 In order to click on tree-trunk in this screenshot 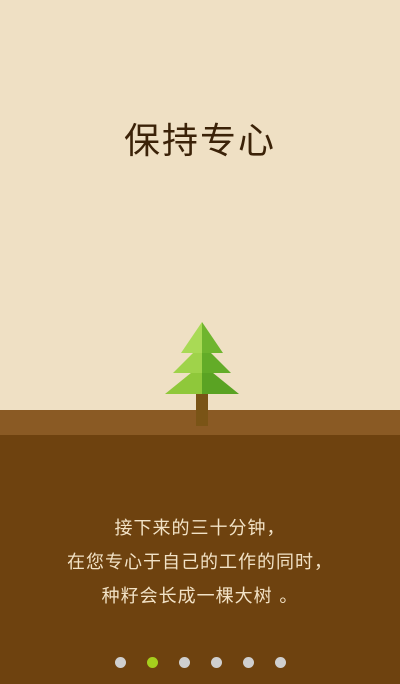, I will do `click(202, 409)`.